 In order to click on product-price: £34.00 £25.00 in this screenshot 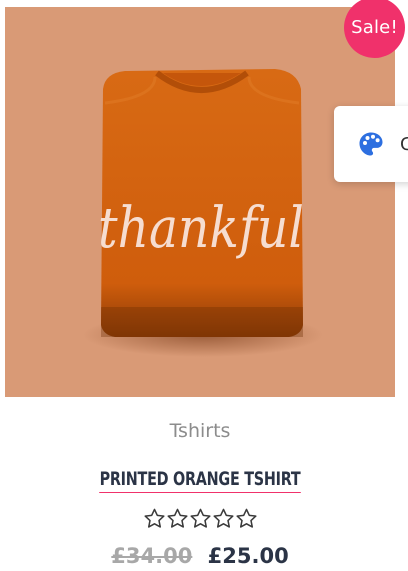, I will do `click(200, 556)`.